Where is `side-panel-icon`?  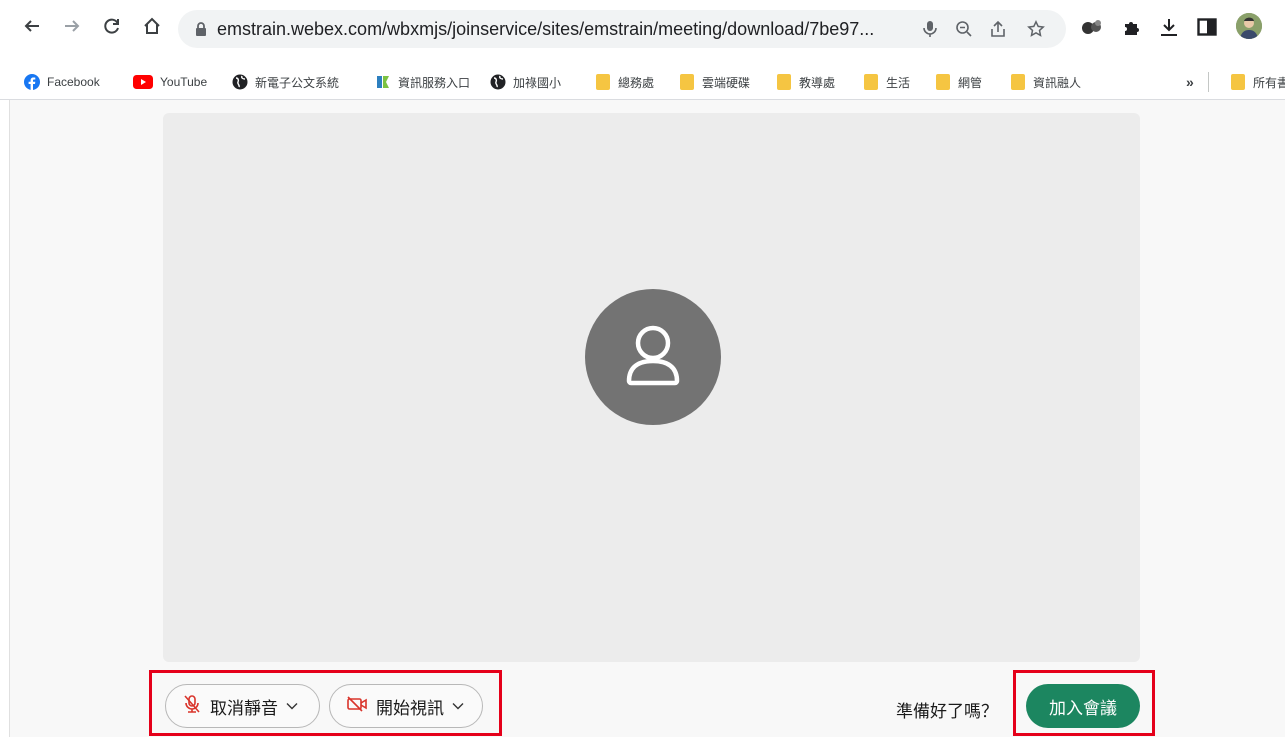
side-panel-icon is located at coordinates (1207, 27).